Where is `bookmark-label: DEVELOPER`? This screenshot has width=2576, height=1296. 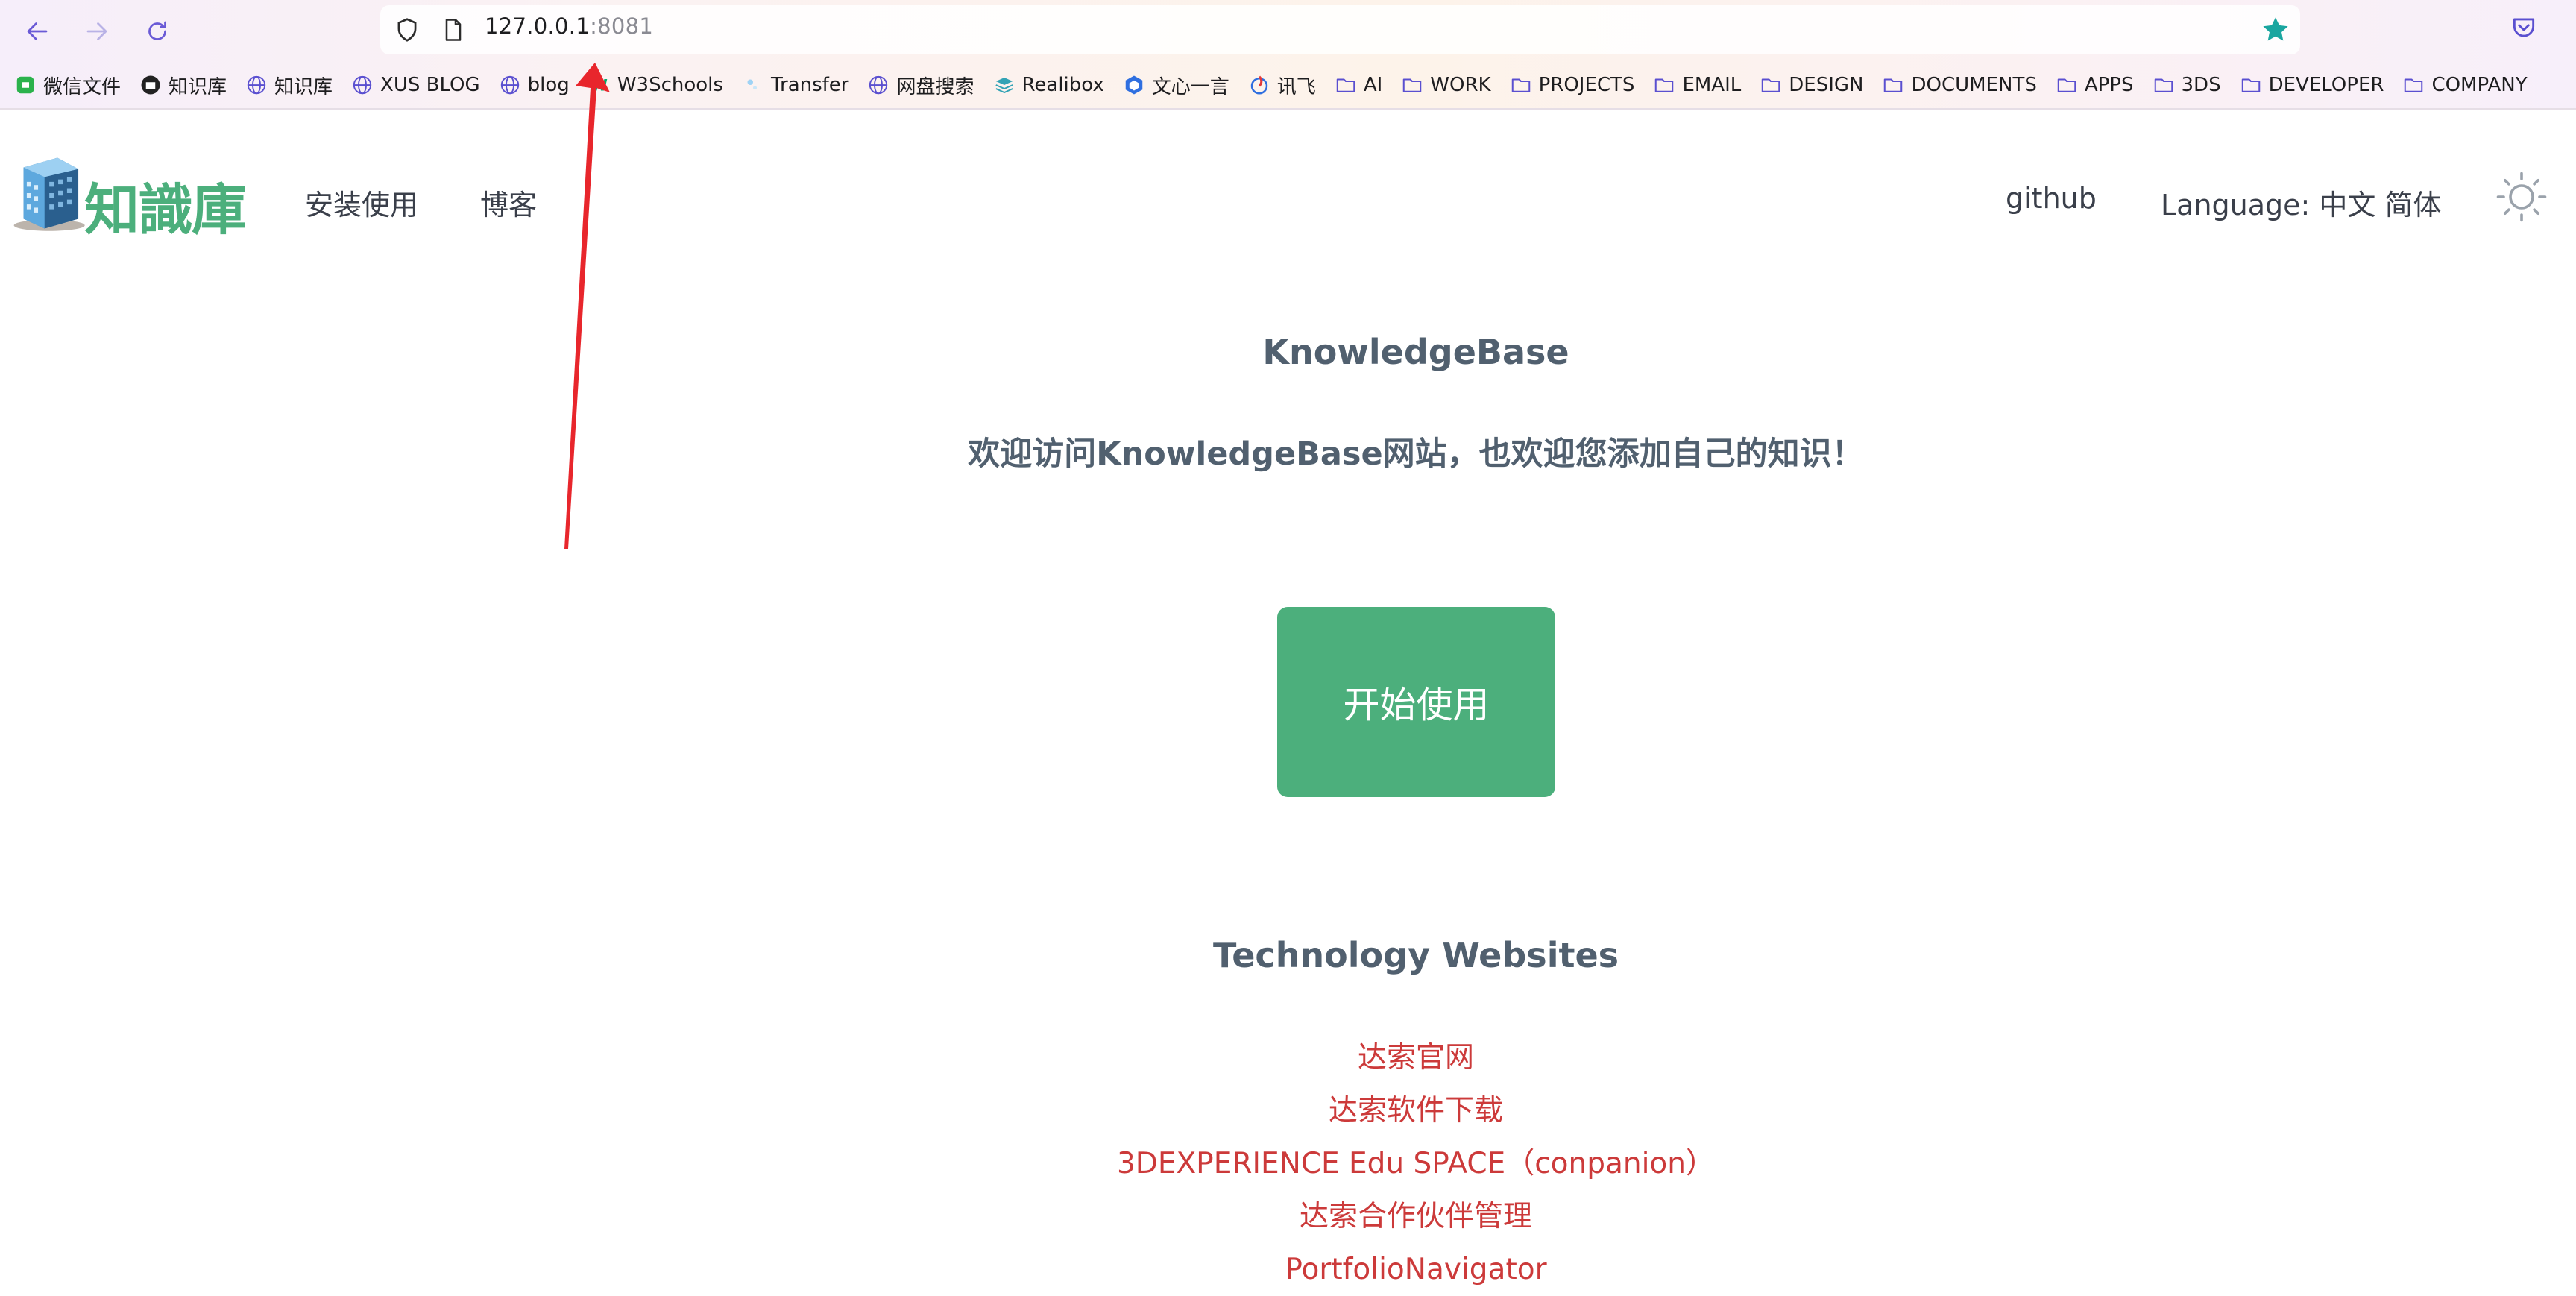
bookmark-label: DEVELOPER is located at coordinates (2326, 85).